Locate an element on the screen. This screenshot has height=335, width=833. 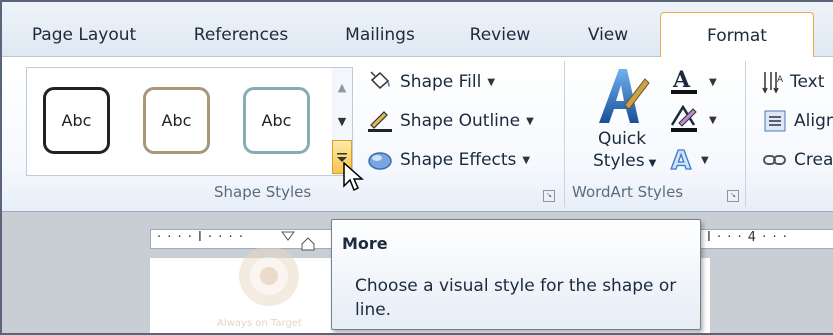
shape-styles-group-label: Shape Styles is located at coordinates (263, 192).